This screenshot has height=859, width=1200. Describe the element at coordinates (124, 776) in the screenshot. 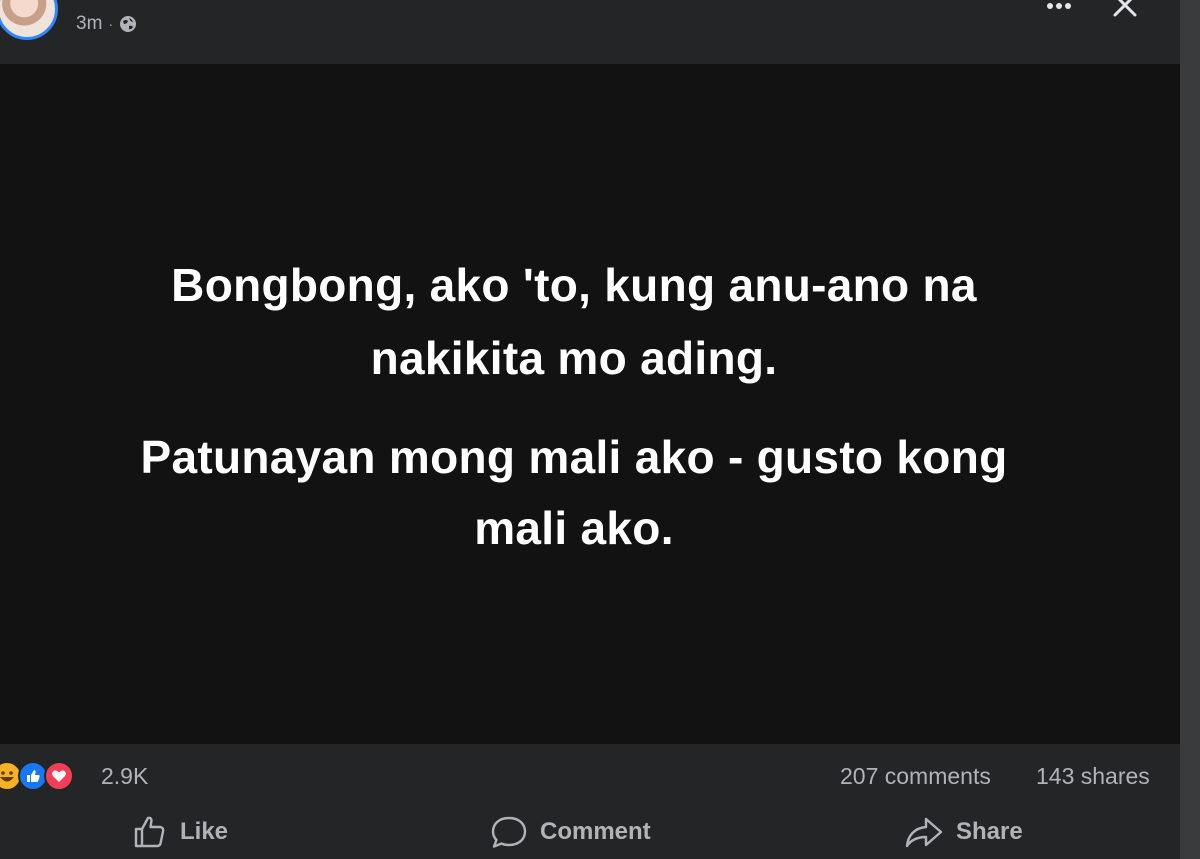

I see `reactions-count: 2.9K` at that location.